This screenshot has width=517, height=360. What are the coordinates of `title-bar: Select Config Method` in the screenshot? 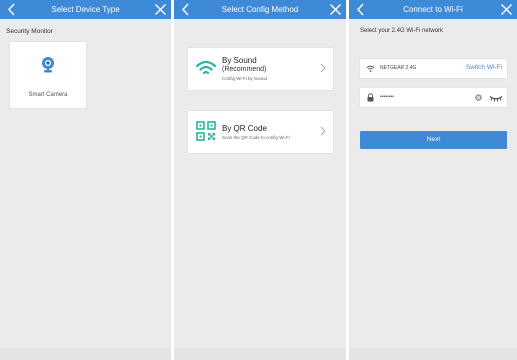 It's located at (260, 9).